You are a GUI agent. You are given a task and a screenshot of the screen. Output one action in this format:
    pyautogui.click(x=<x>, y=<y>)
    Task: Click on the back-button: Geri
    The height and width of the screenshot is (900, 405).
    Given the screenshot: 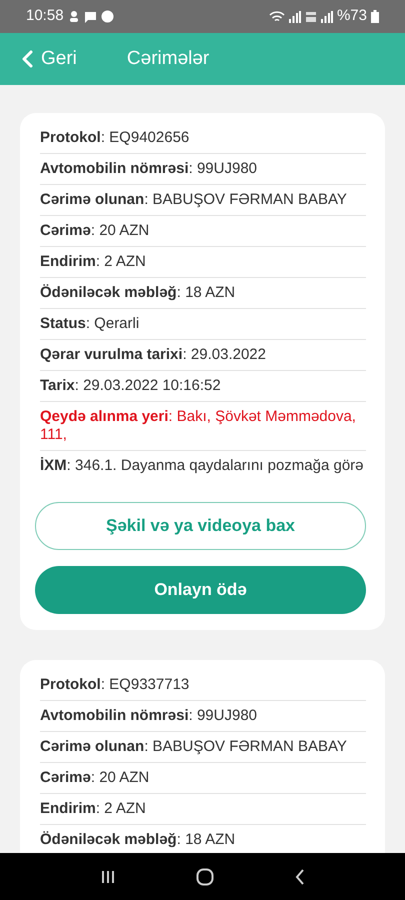 What is the action you would take?
    pyautogui.click(x=49, y=59)
    